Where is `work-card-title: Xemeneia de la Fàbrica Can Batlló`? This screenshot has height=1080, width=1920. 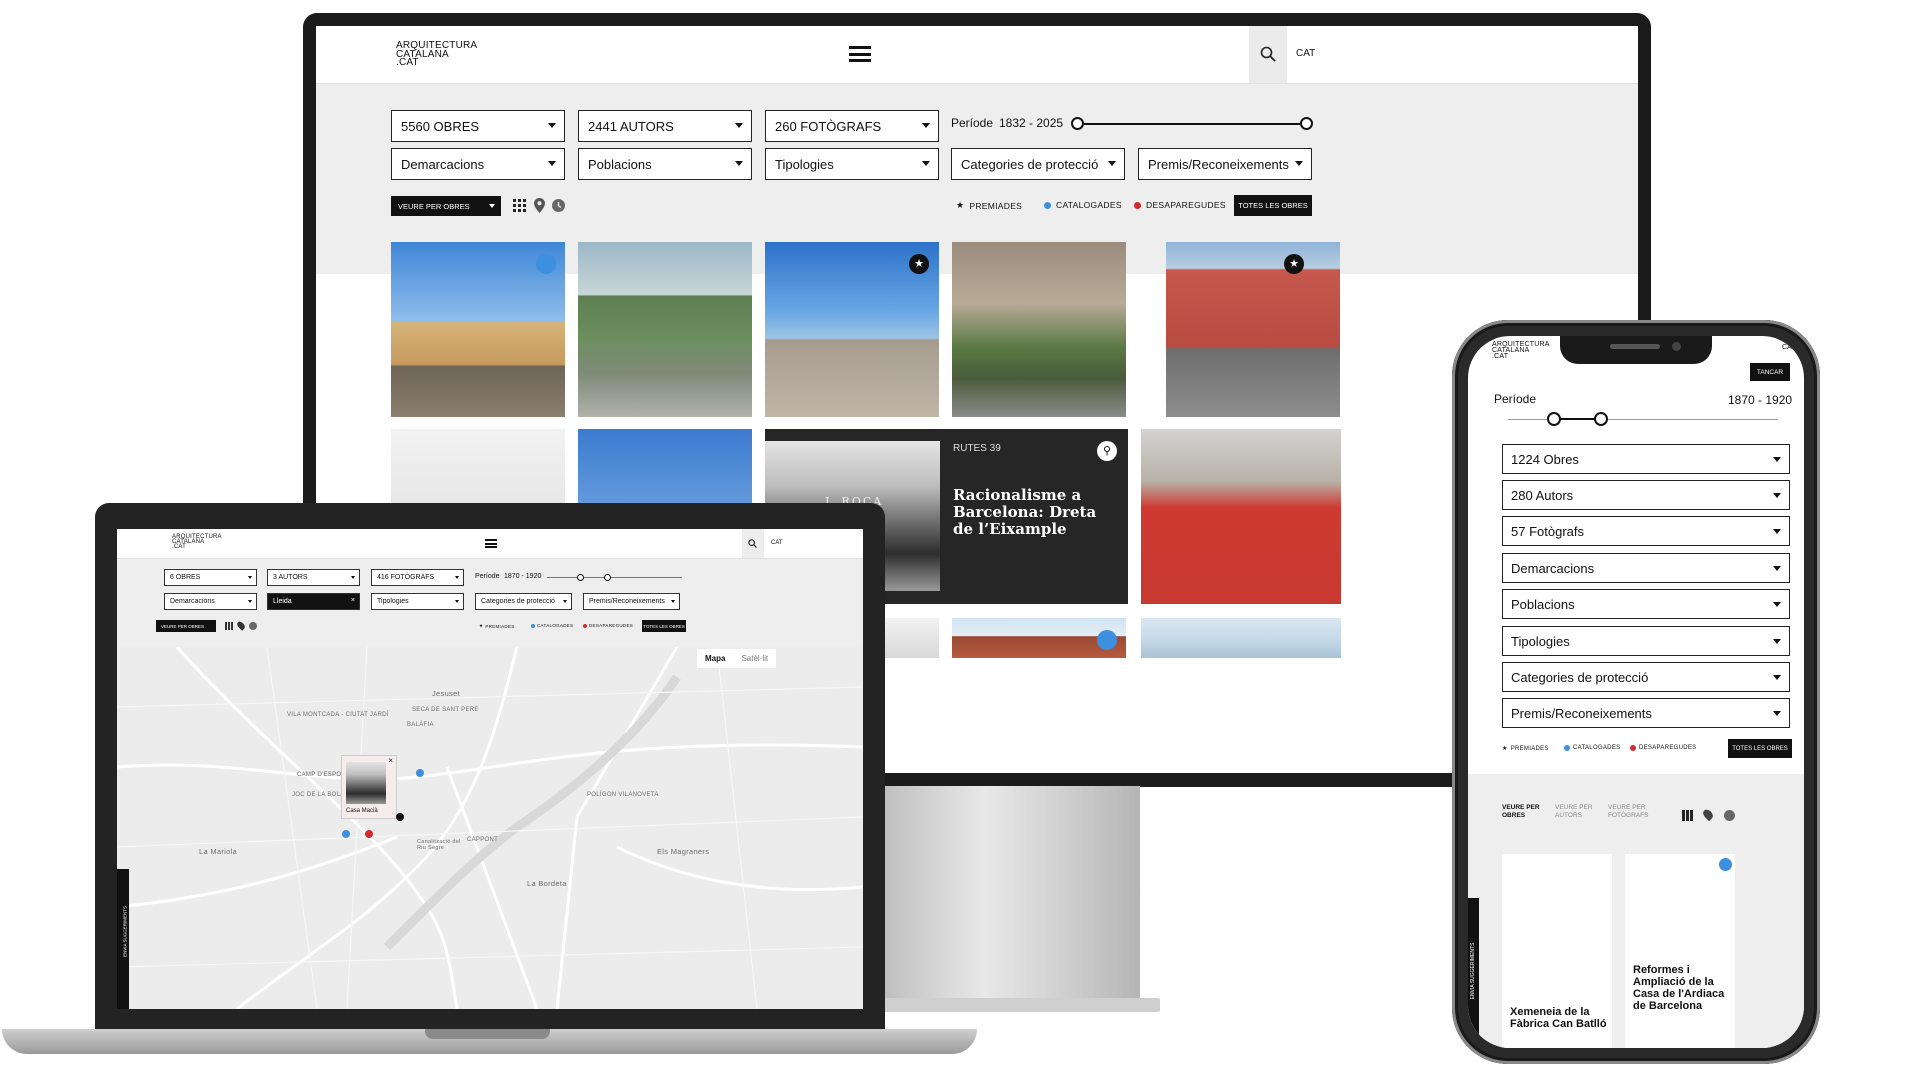 work-card-title: Xemeneia de la Fàbrica Can Batlló is located at coordinates (1558, 1018).